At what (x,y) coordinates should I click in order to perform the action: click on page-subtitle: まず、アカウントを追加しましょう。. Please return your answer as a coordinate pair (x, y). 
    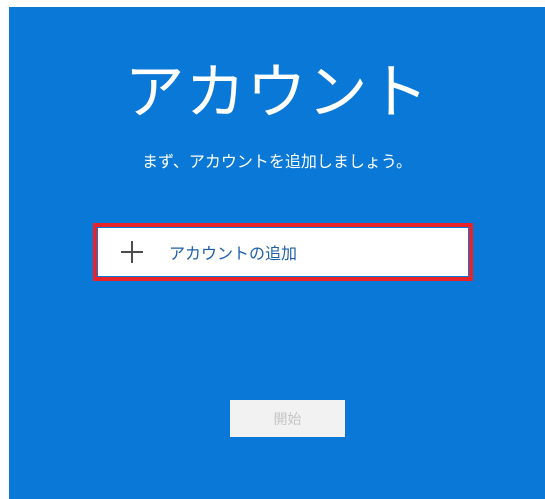
    Looking at the image, I should click on (277, 161).